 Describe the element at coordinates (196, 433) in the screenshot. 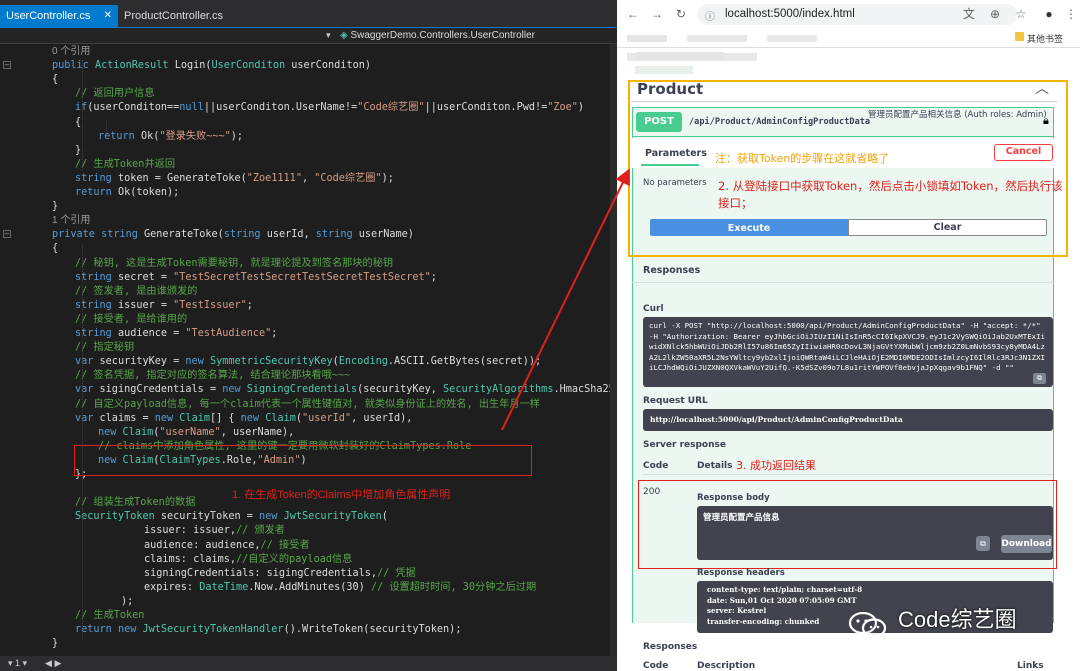

I see `code-line: new Claim("userName", userName),` at that location.